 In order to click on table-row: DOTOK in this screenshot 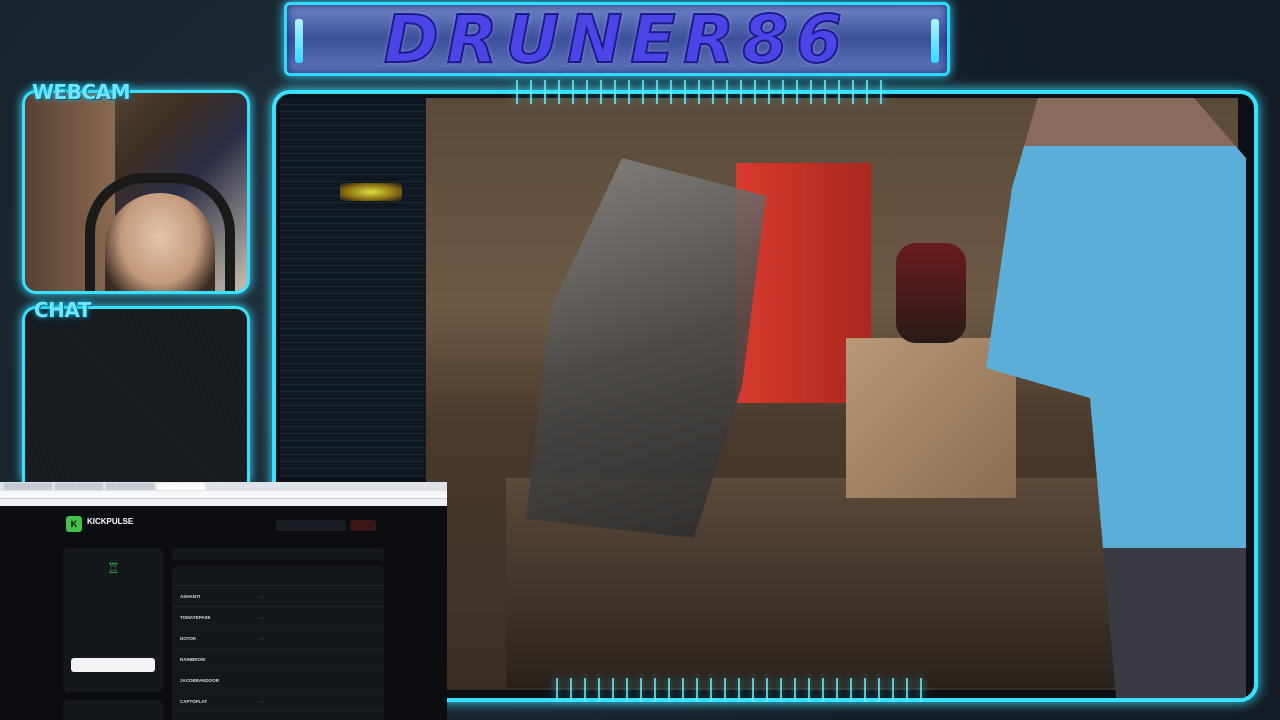, I will do `click(278, 638)`.